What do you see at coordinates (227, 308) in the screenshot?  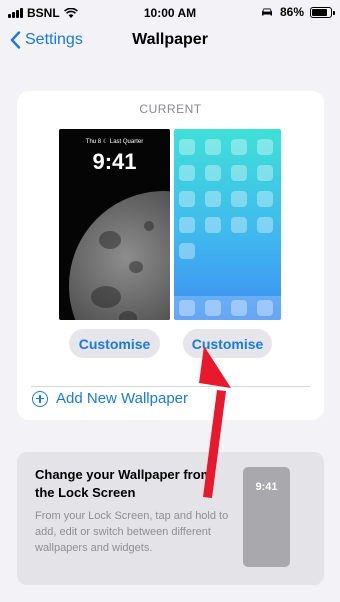 I see `home-dock` at bounding box center [227, 308].